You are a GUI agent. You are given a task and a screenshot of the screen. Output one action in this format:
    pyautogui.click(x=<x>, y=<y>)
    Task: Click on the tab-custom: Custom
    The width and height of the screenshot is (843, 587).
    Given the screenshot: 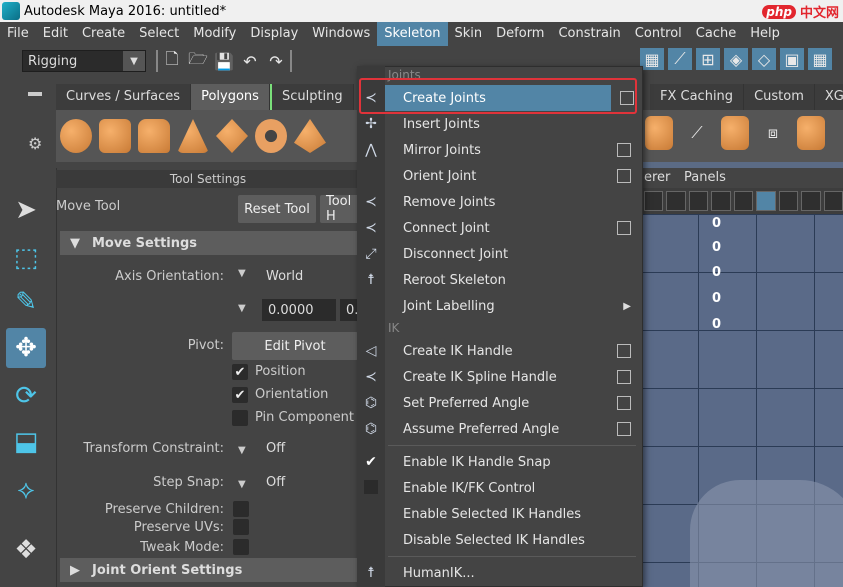 What is the action you would take?
    pyautogui.click(x=779, y=97)
    